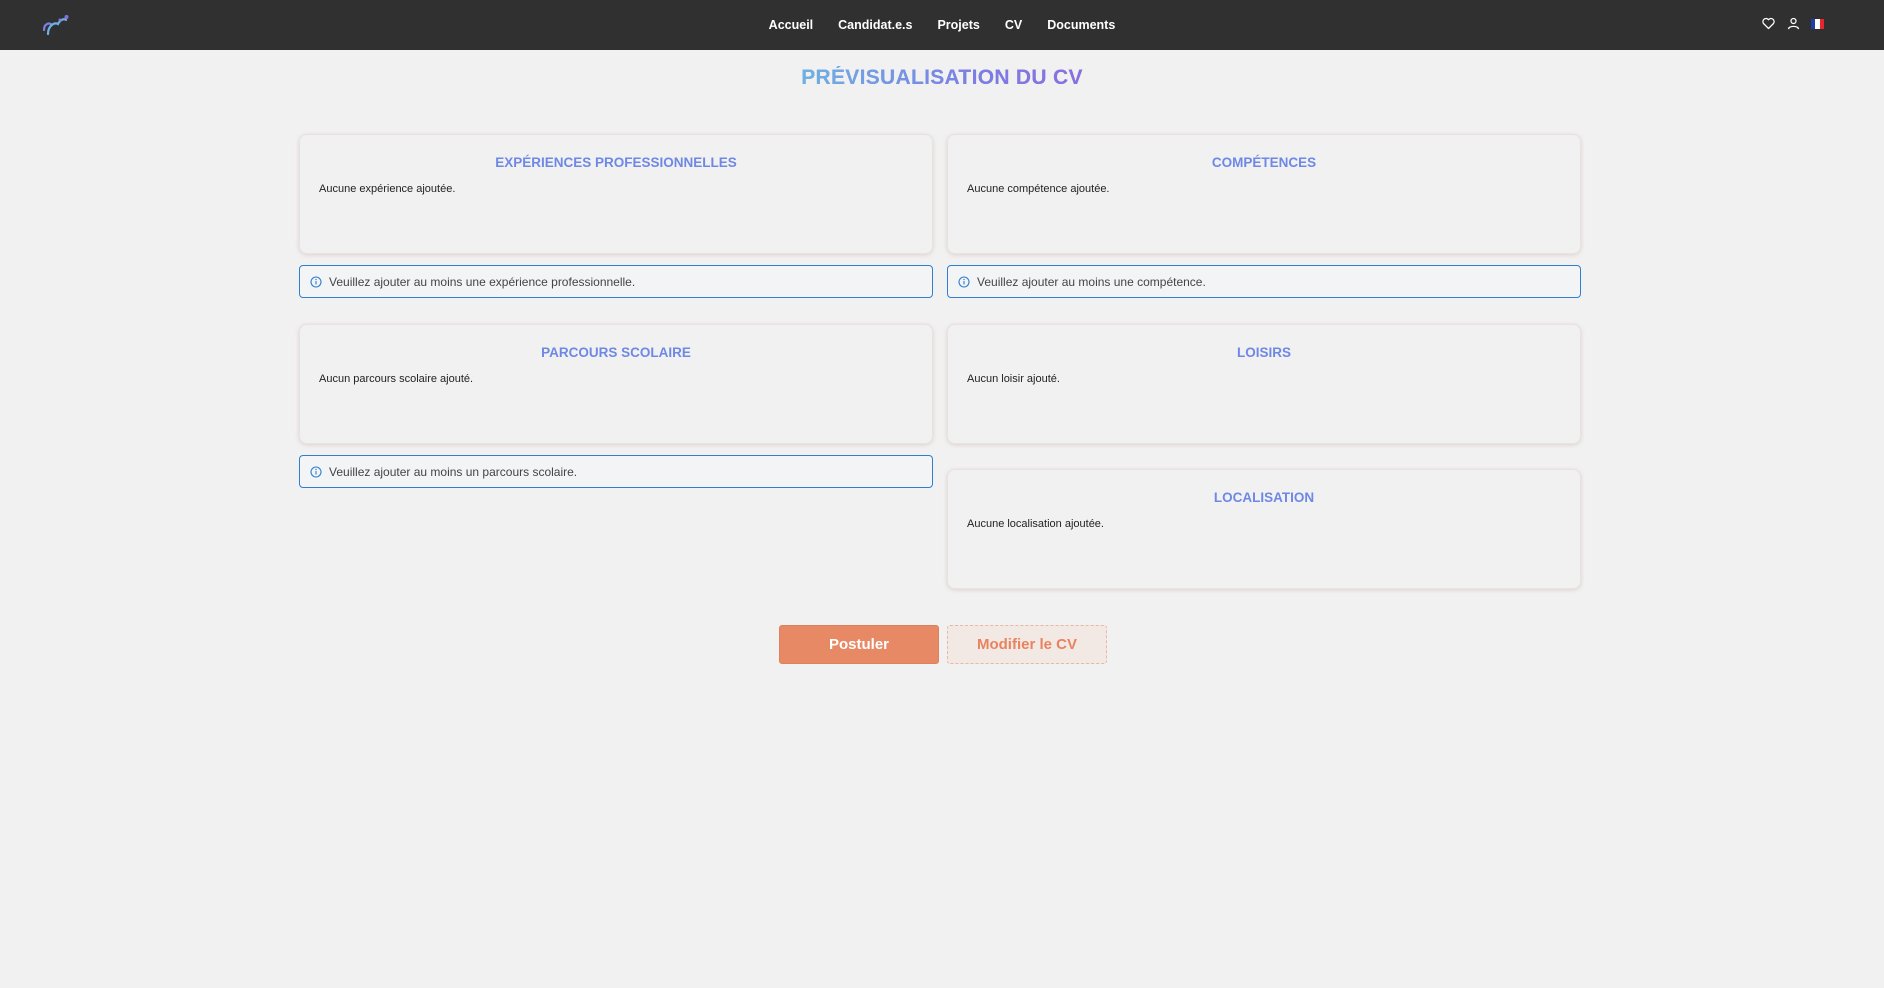  Describe the element at coordinates (1264, 384) in the screenshot. I see `loisirs-card: LOISIRS Aucun loisir ajouté.` at that location.